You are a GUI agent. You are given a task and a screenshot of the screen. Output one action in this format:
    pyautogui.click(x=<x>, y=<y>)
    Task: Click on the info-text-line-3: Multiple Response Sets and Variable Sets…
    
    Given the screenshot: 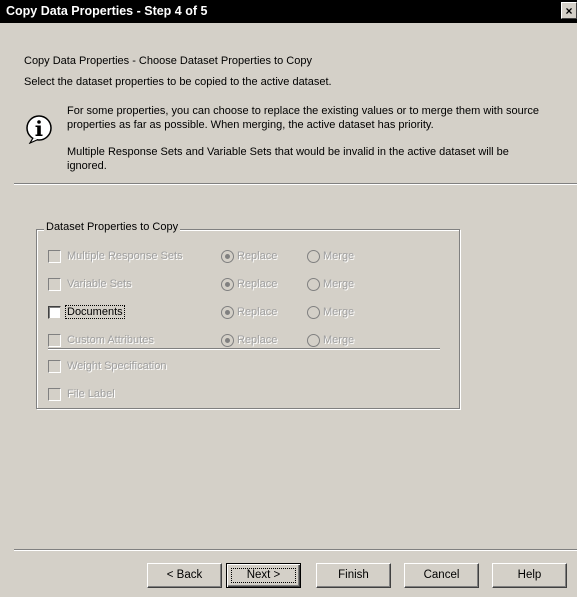 What is the action you would take?
    pyautogui.click(x=288, y=152)
    